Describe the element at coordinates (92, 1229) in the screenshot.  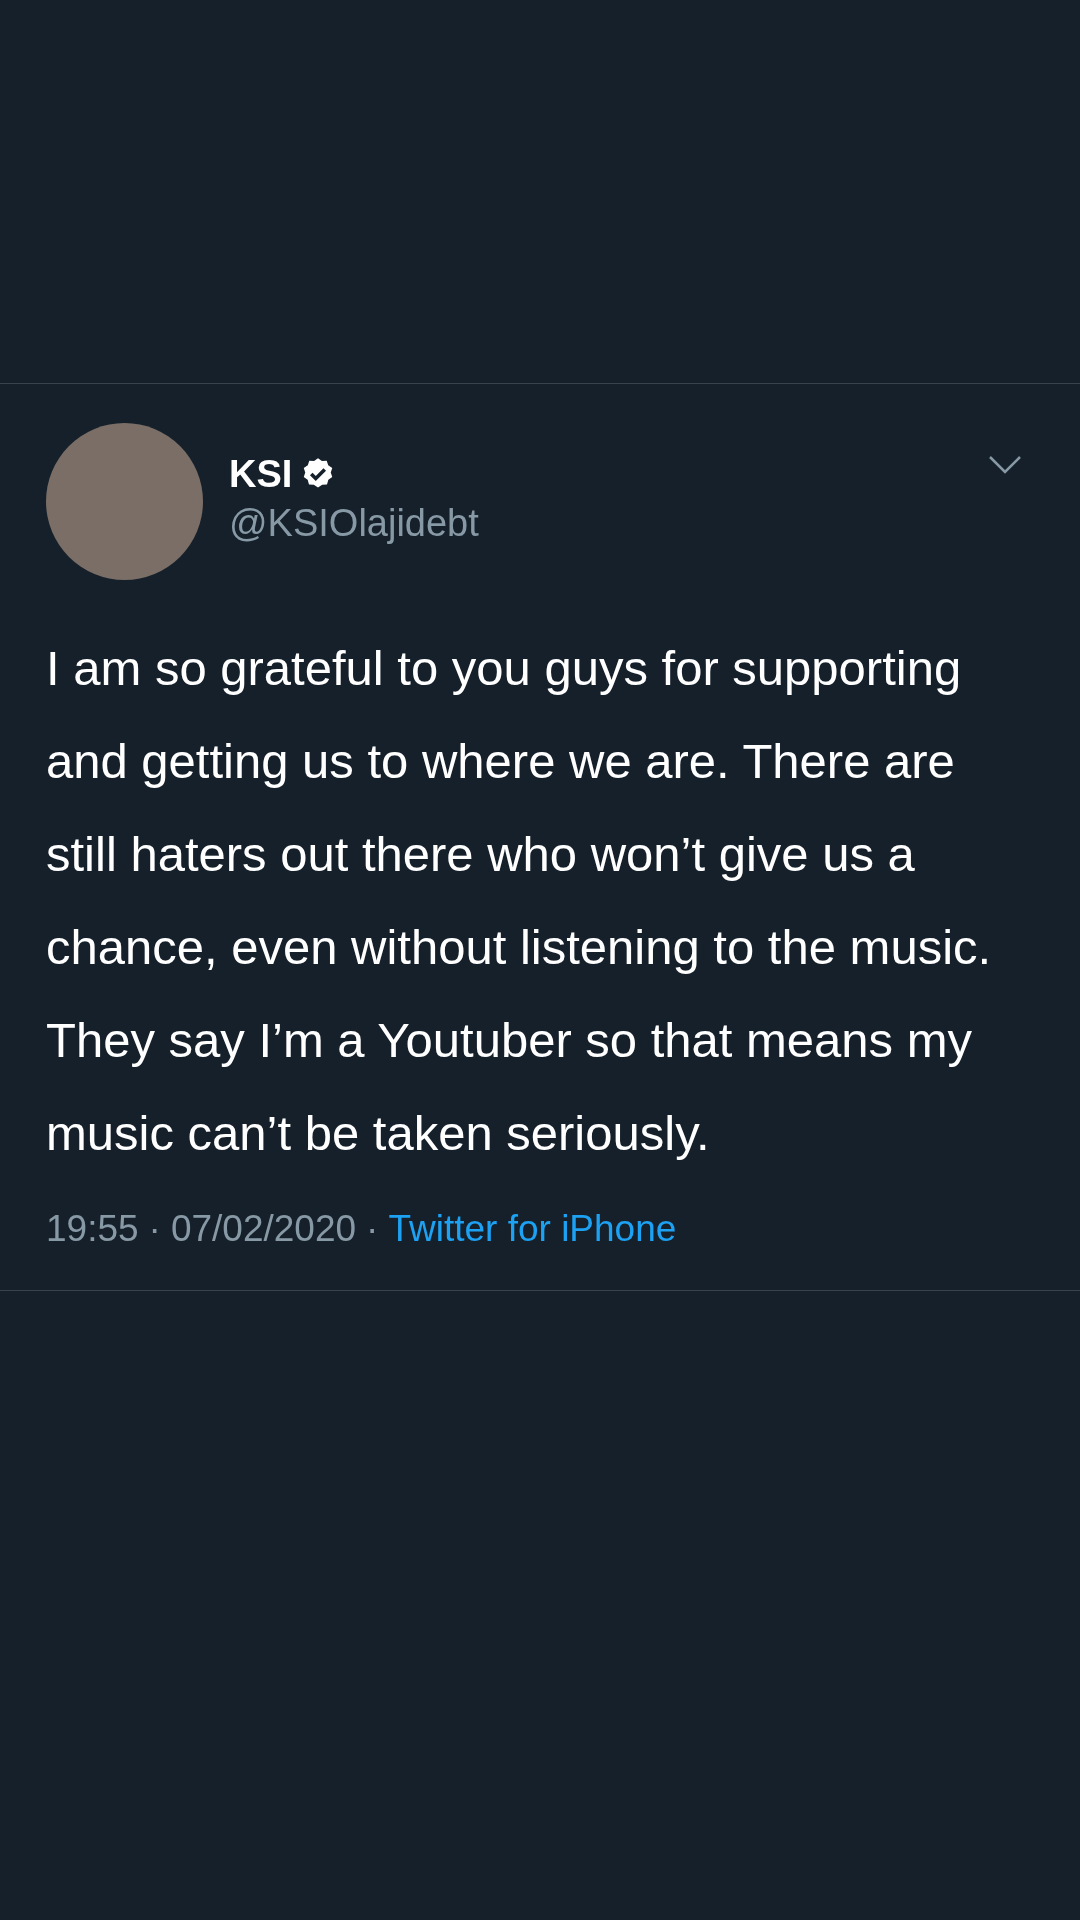
I see `tweet-time: 19:55` at that location.